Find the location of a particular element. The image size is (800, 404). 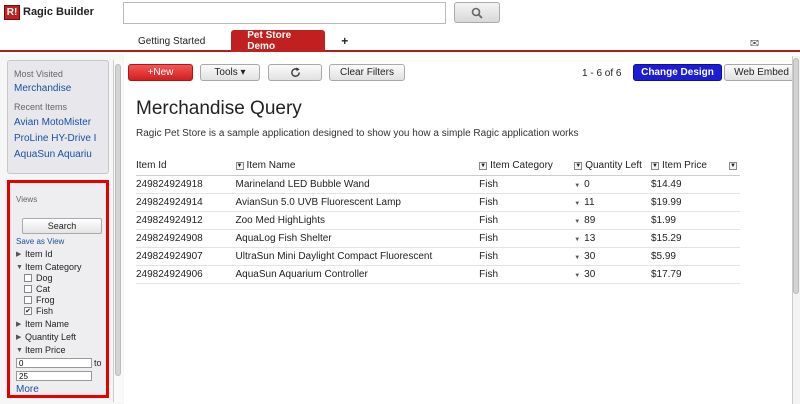

clear-filters-button: Clear Filters is located at coordinates (367, 72).